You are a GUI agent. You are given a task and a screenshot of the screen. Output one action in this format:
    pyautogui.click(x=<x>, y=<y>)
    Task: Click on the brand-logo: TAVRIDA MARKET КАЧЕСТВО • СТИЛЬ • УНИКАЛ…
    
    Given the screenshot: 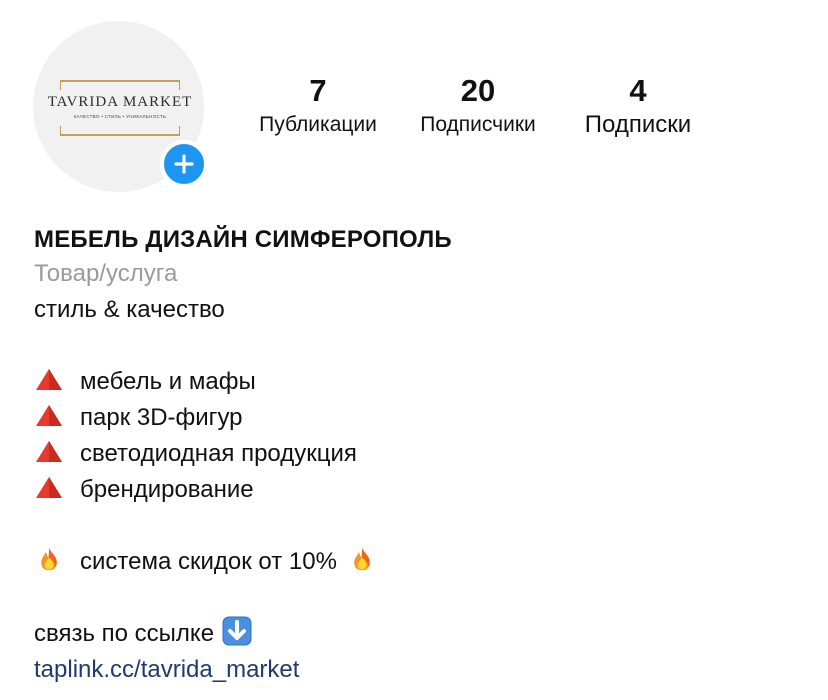 What is the action you would take?
    pyautogui.click(x=120, y=108)
    